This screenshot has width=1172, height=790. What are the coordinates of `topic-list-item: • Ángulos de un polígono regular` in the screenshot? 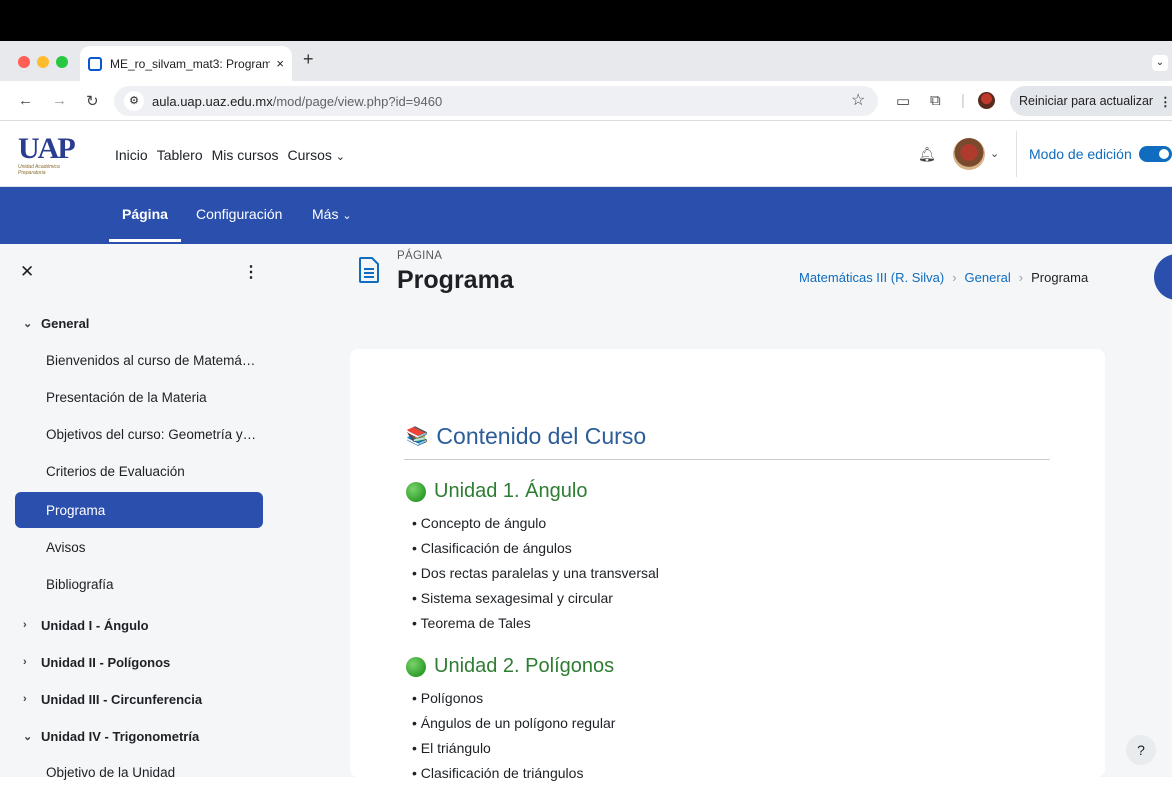 It's located at (513, 723).